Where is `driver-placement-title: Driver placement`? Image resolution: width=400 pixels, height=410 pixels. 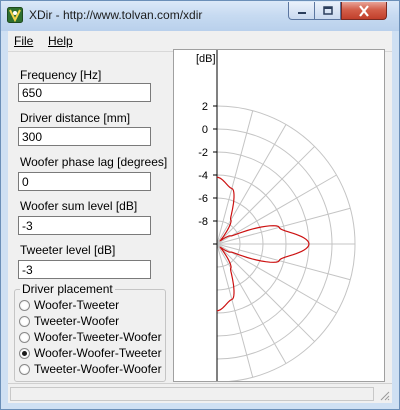 driver-placement-title: Driver placement is located at coordinates (67, 289).